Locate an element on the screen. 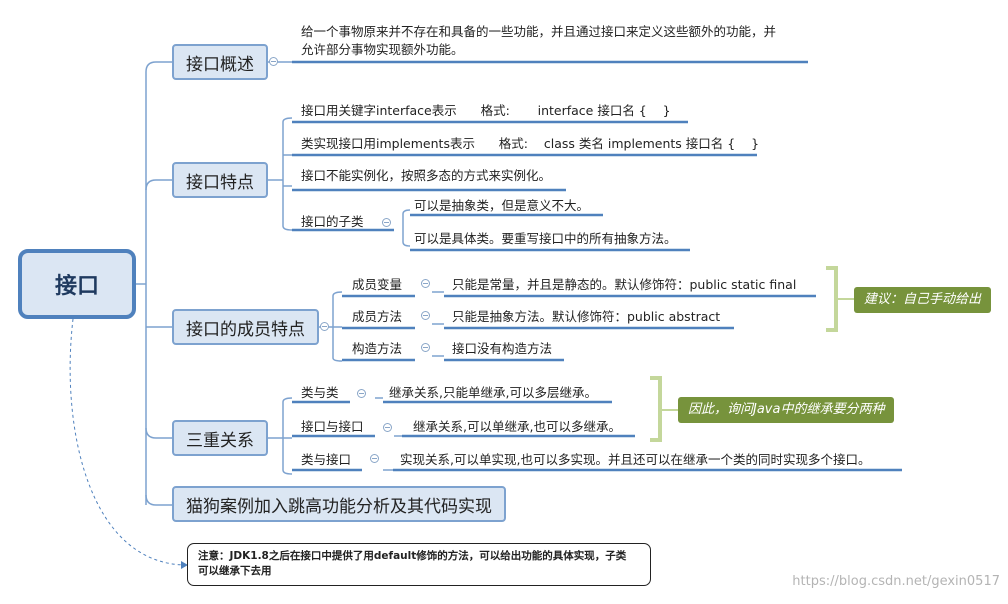 The image size is (1008, 604). members-constructor-label: 构造方法 is located at coordinates (377, 348).